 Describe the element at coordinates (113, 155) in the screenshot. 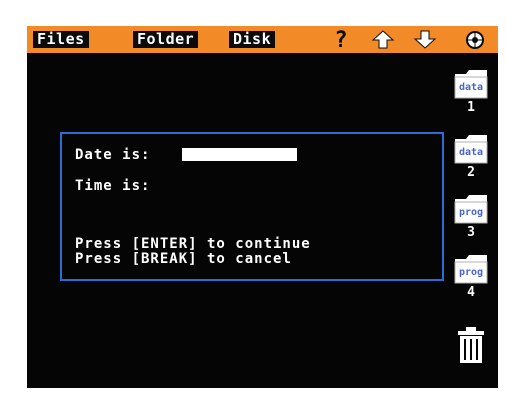

I see `date-label: Date is:` at that location.